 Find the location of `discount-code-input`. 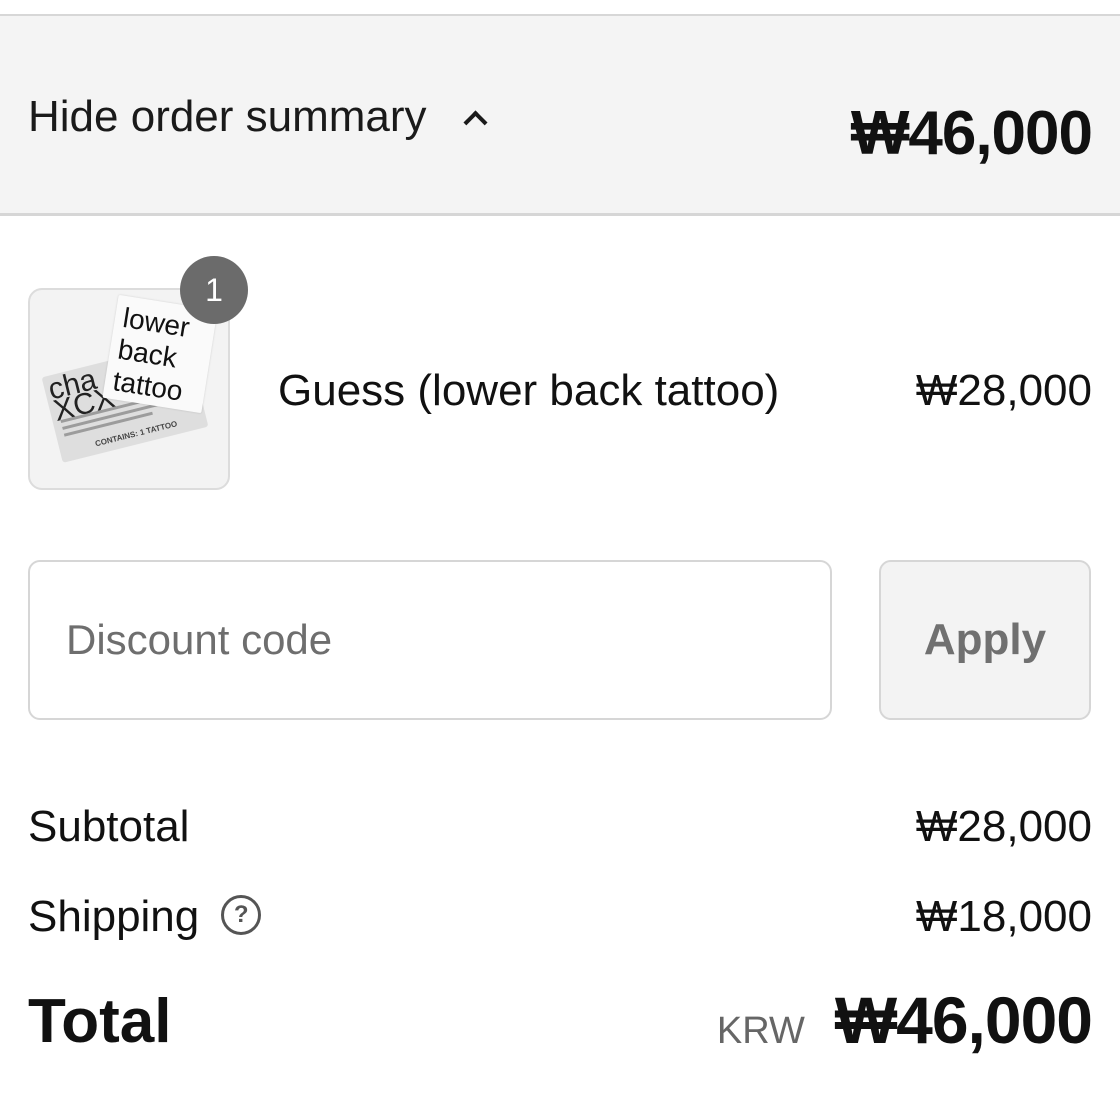

discount-code-input is located at coordinates (430, 640).